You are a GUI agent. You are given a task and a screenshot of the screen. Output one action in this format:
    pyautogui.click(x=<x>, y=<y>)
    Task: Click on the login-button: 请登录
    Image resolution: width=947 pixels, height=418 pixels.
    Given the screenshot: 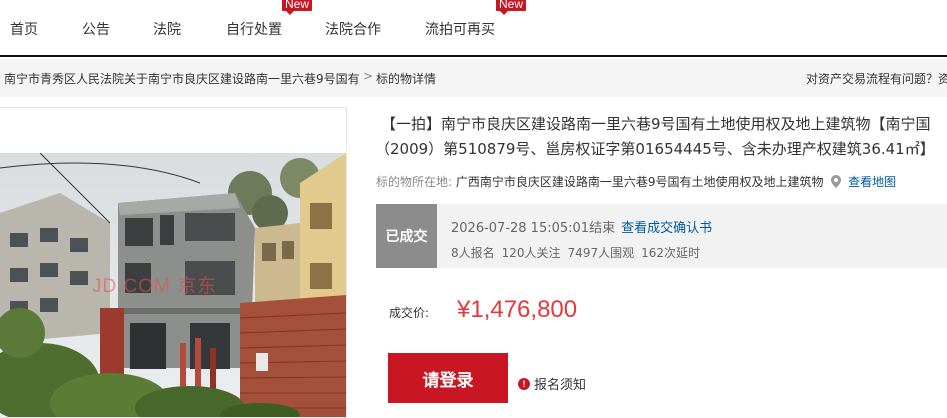 What is the action you would take?
    pyautogui.click(x=448, y=378)
    